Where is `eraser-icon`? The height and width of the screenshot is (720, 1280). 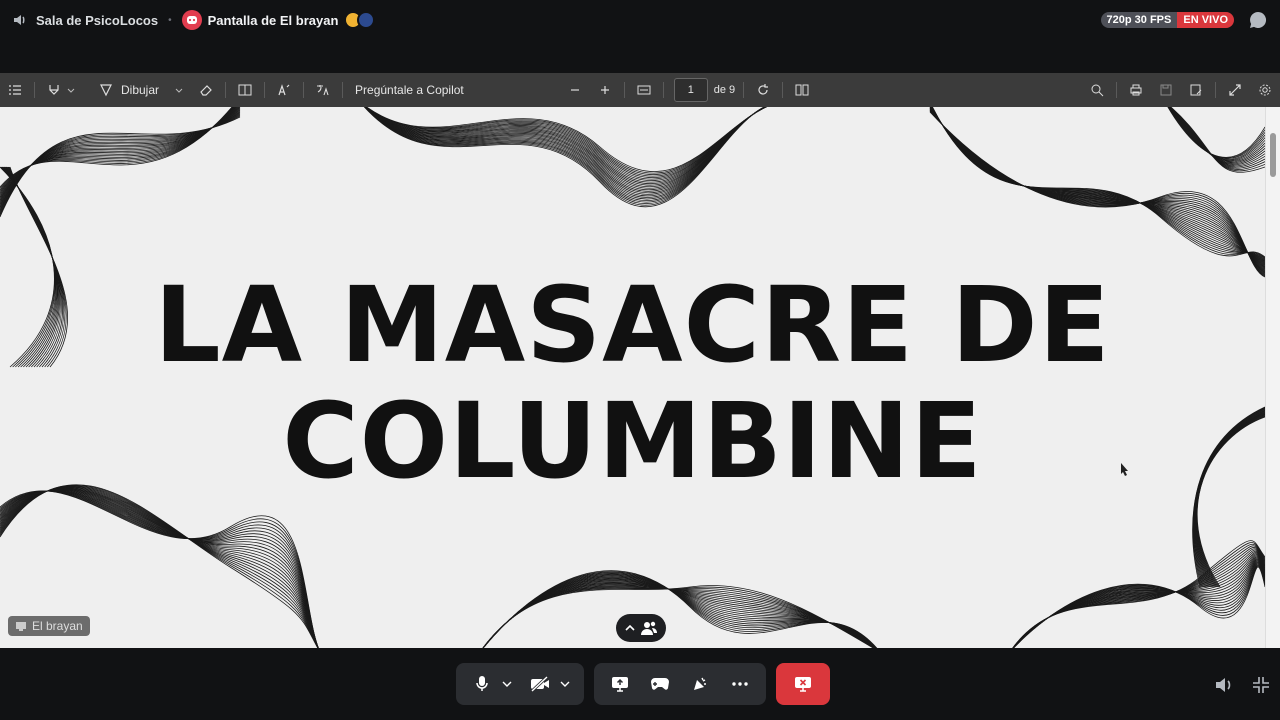
eraser-icon is located at coordinates (206, 90).